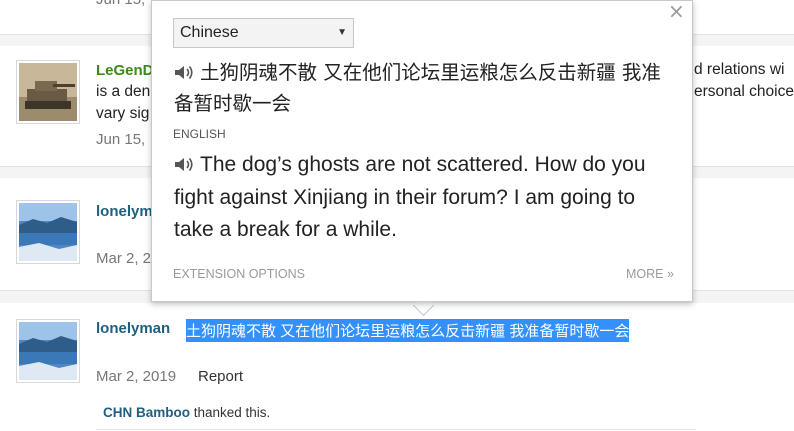  Describe the element at coordinates (123, 258) in the screenshot. I see `post-date: Mar 2, 2` at that location.